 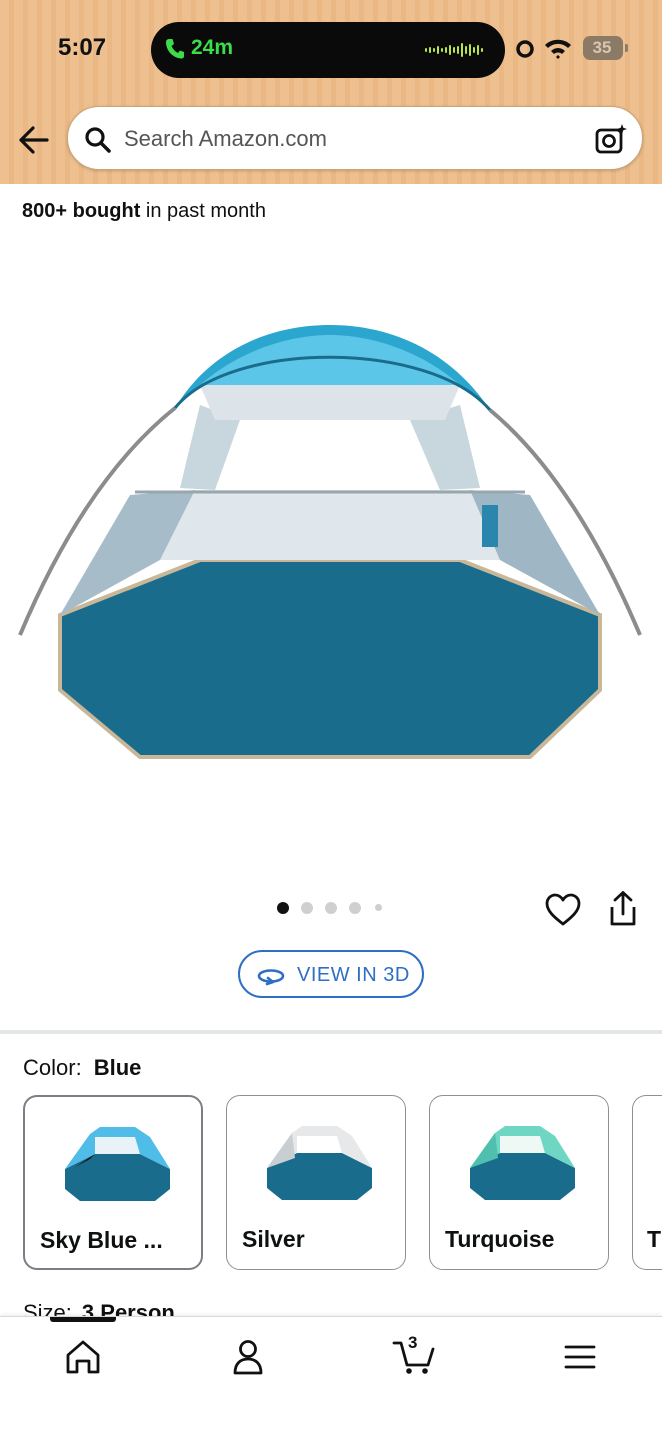 I want to click on color-option-label: Turquoise, so click(x=500, y=1239).